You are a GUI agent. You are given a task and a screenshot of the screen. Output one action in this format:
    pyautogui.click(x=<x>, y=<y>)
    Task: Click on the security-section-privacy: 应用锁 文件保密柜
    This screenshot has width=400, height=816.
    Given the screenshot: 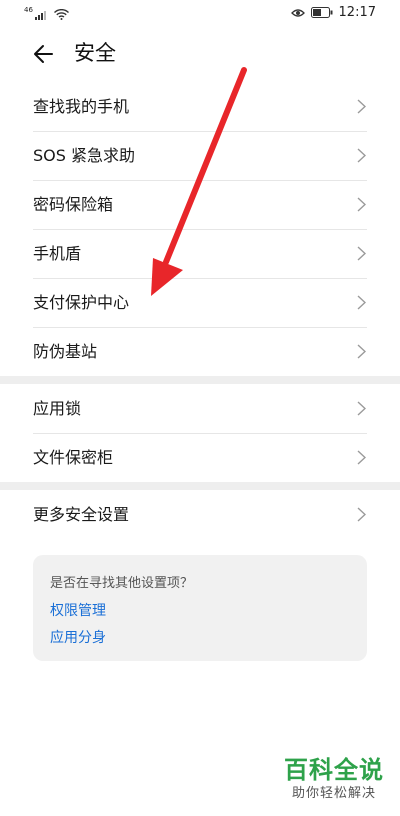 What is the action you would take?
    pyautogui.click(x=200, y=433)
    